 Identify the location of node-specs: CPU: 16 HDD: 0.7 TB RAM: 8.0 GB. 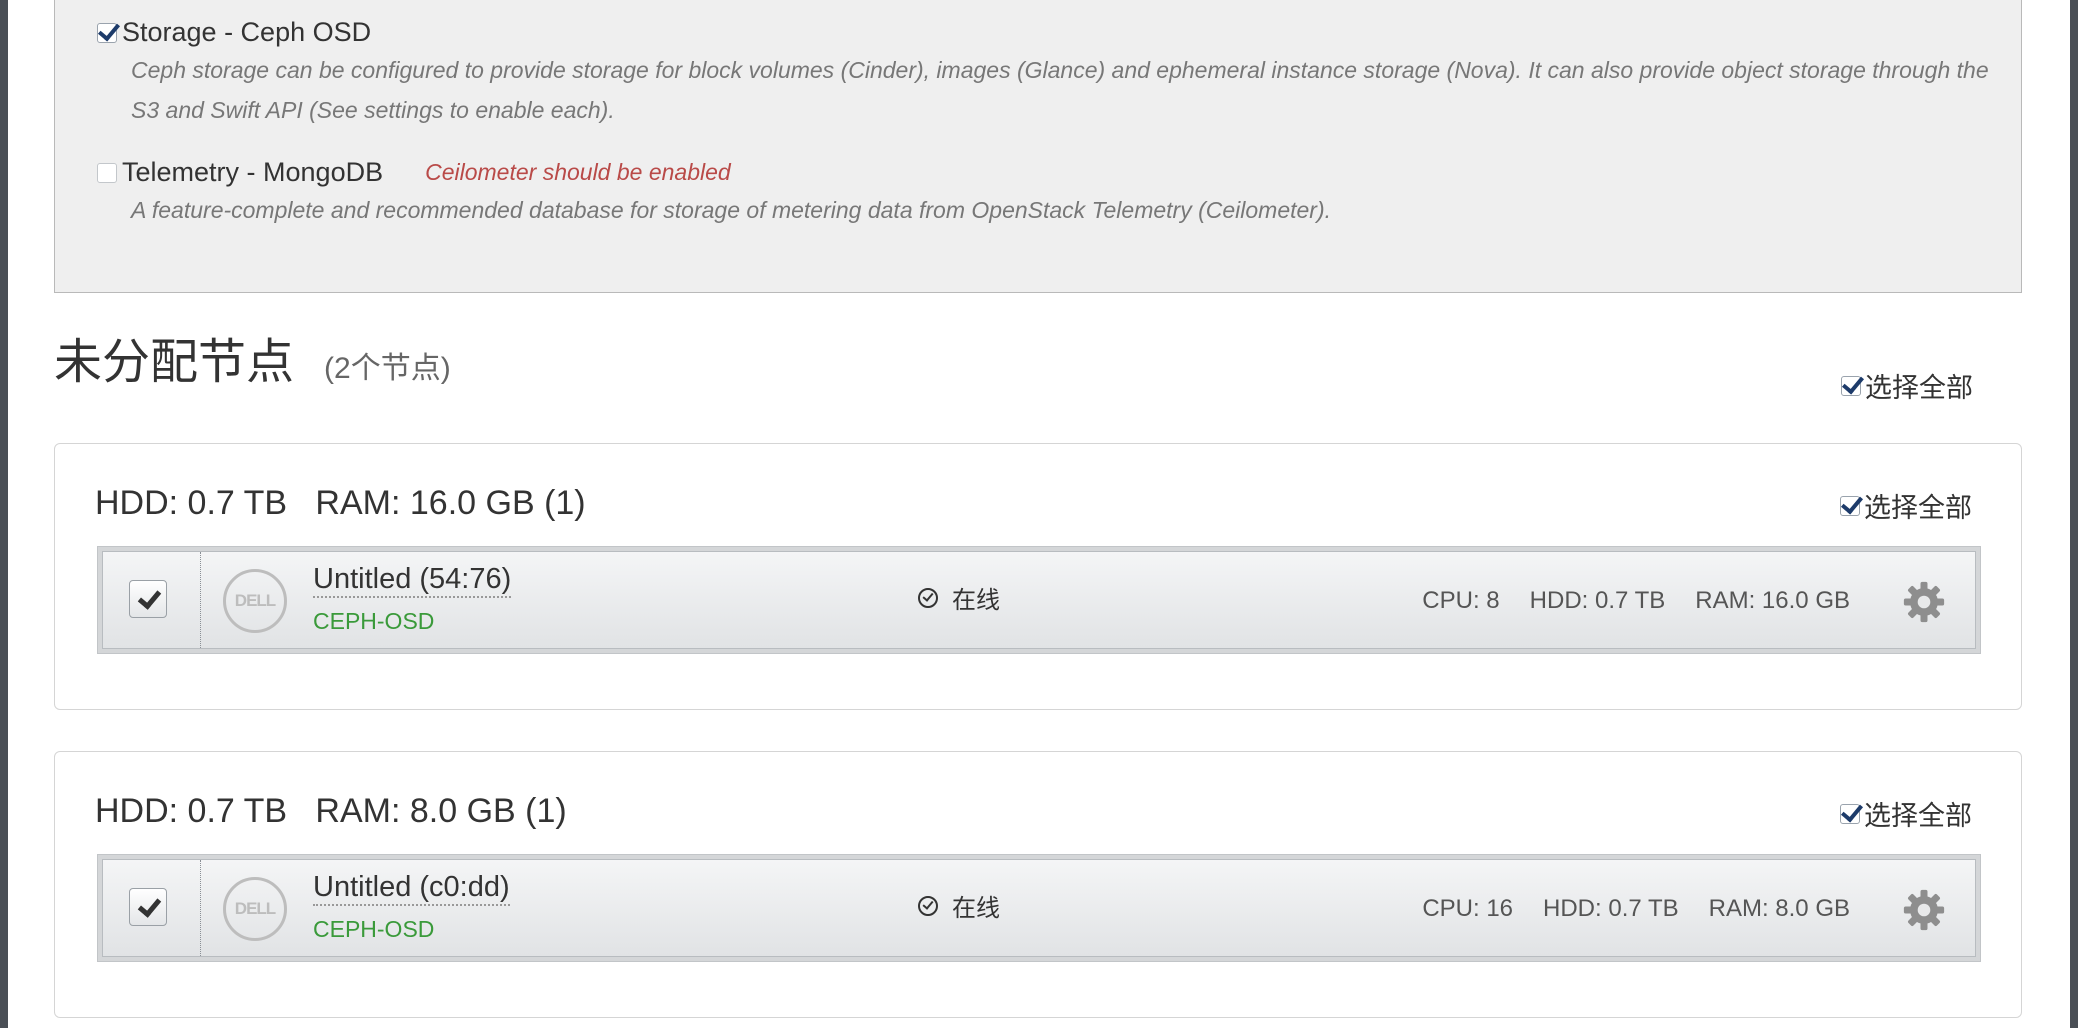
(1621, 909).